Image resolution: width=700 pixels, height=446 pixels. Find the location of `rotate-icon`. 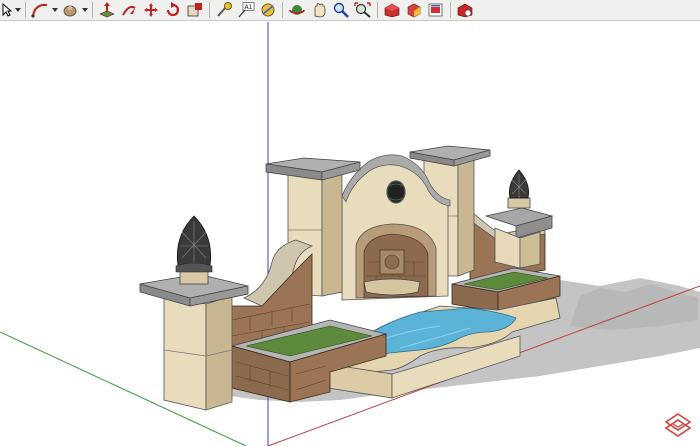

rotate-icon is located at coordinates (173, 10).